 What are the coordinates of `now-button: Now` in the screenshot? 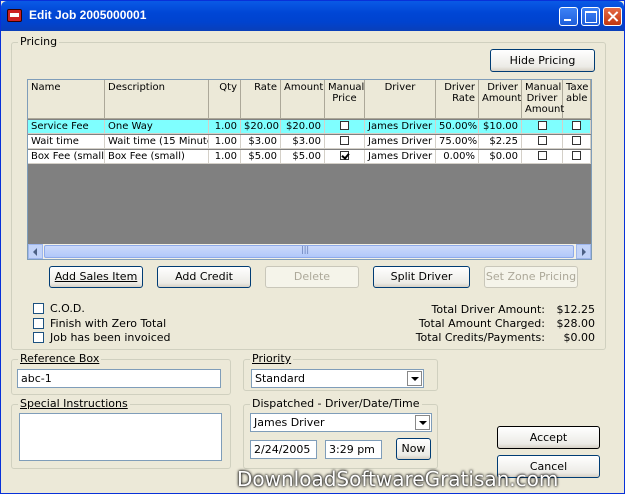 It's located at (413, 449).